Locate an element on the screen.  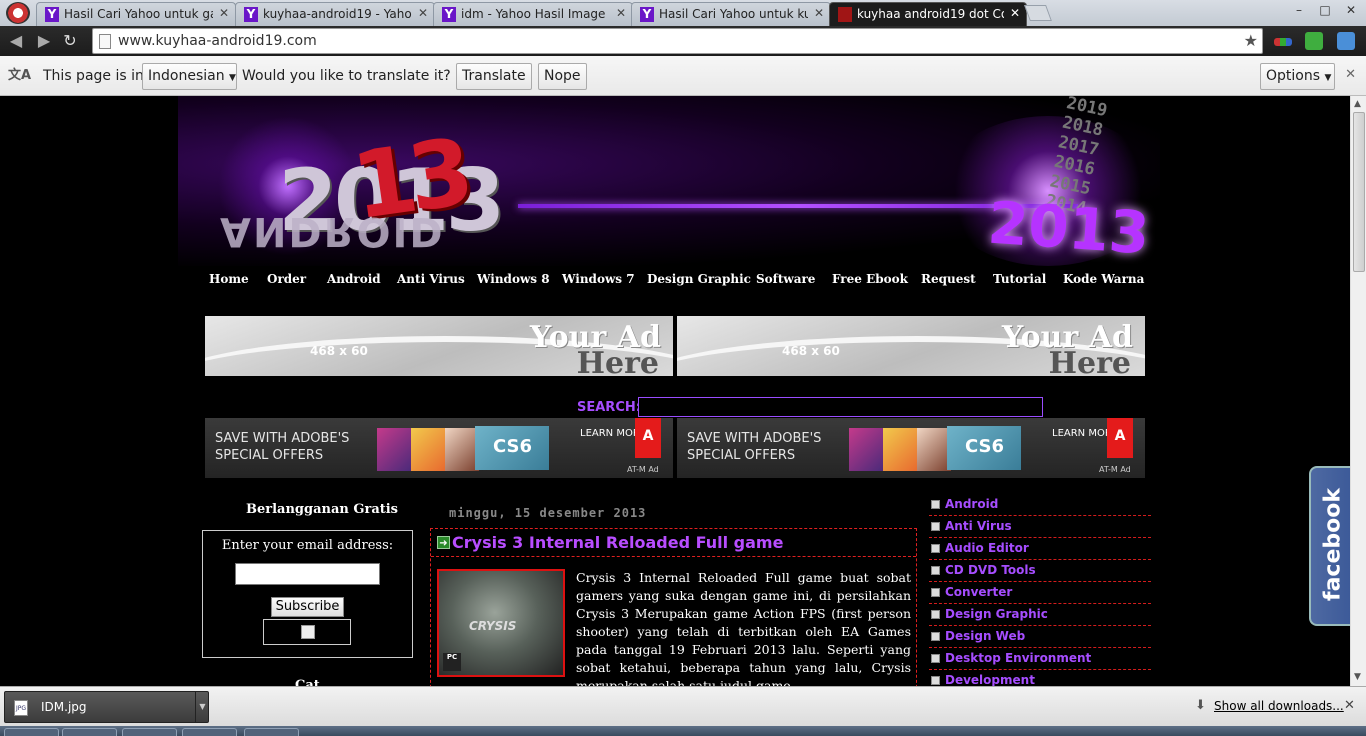
list-item: Design Graphic is located at coordinates (1040, 615).